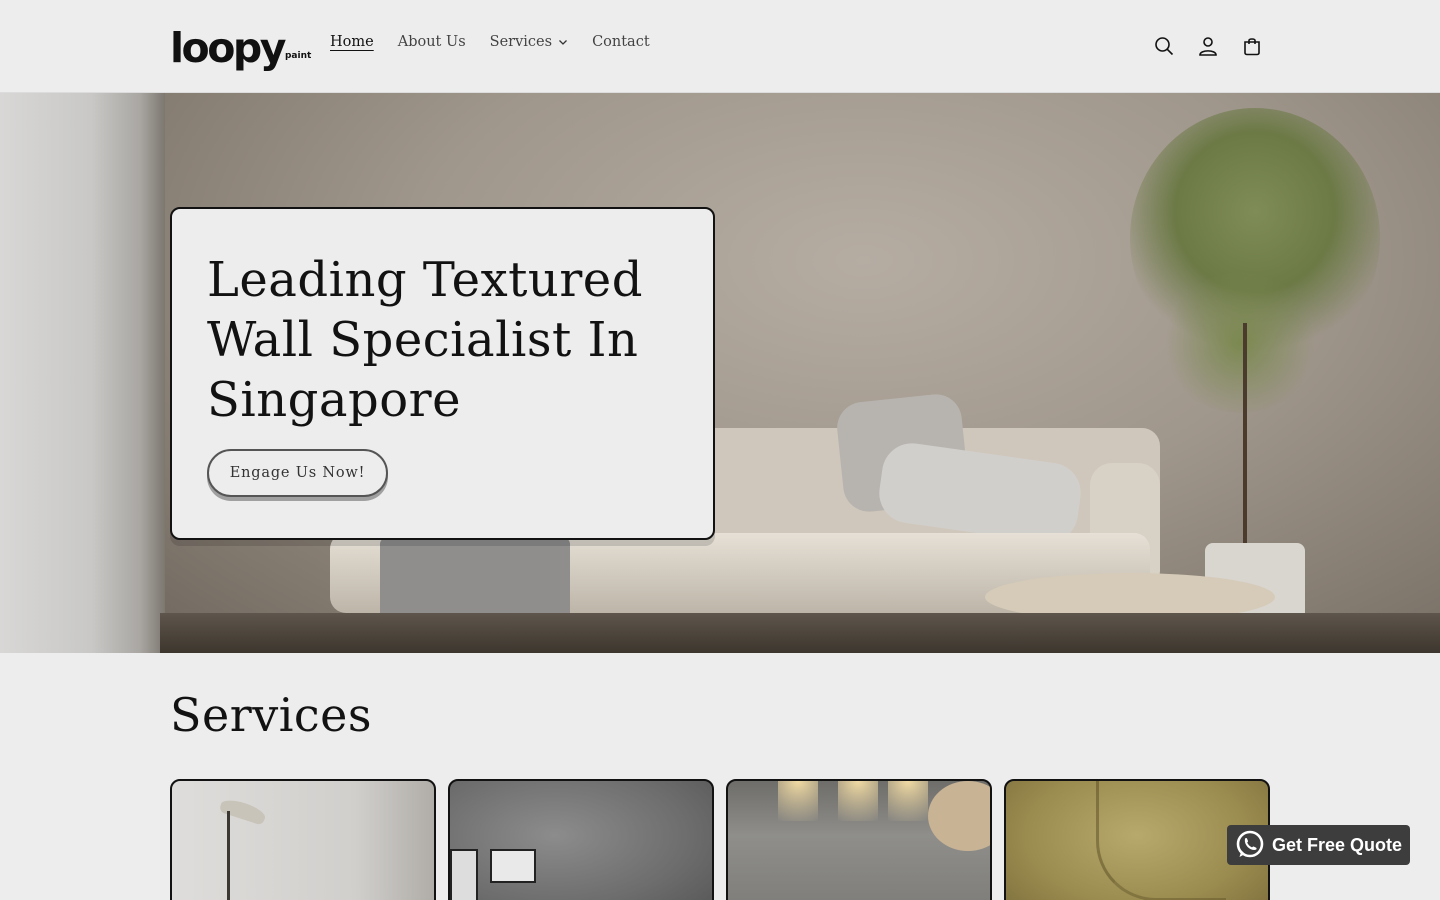  I want to click on spotlight-image, so click(798, 801).